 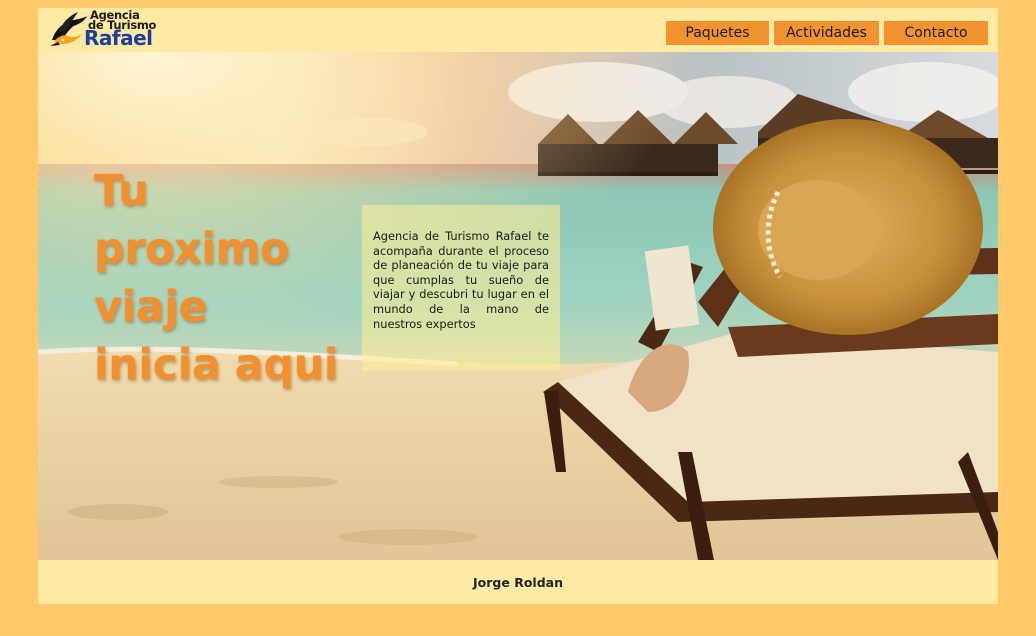 I want to click on footer: Jorge Roldan, so click(x=518, y=582).